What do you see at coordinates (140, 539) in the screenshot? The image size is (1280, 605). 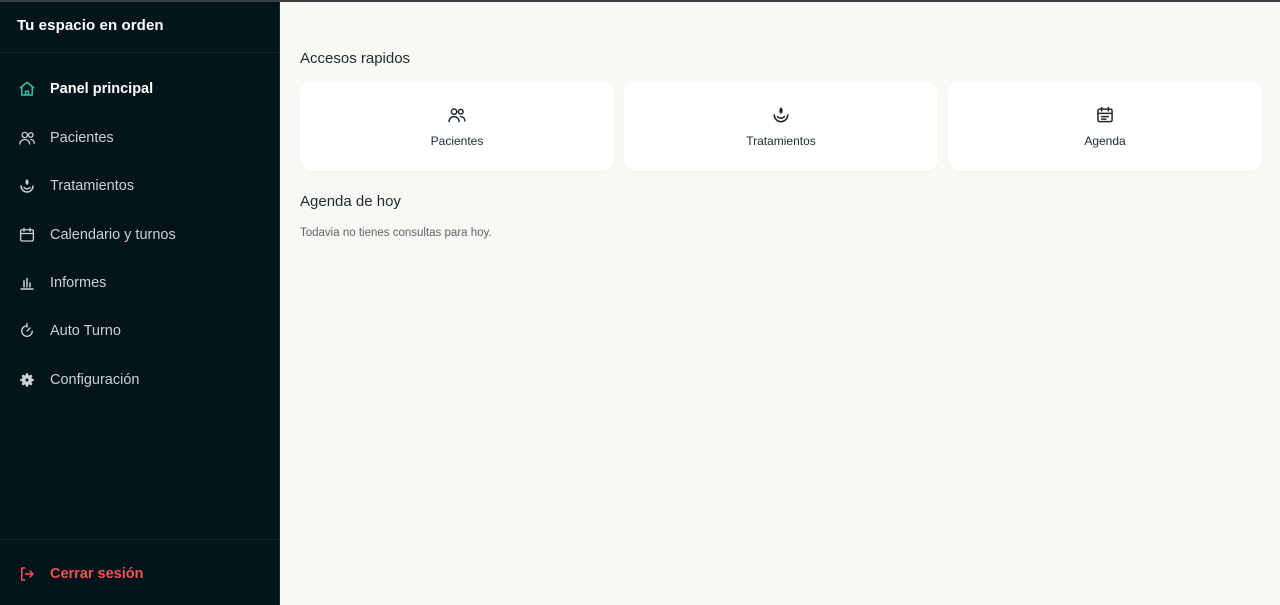 I see `sidebar-bottom-divider` at bounding box center [140, 539].